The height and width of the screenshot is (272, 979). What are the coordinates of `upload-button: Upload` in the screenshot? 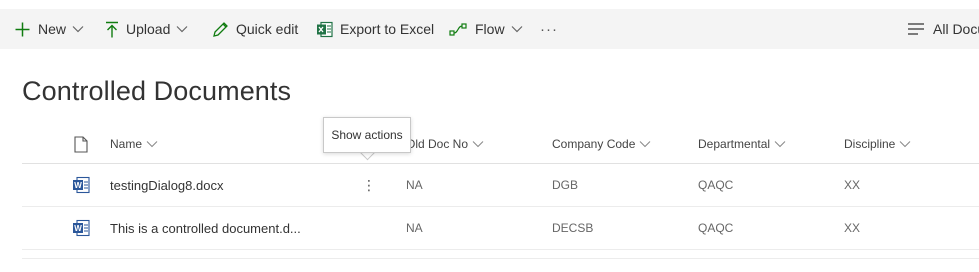 It's located at (146, 29).